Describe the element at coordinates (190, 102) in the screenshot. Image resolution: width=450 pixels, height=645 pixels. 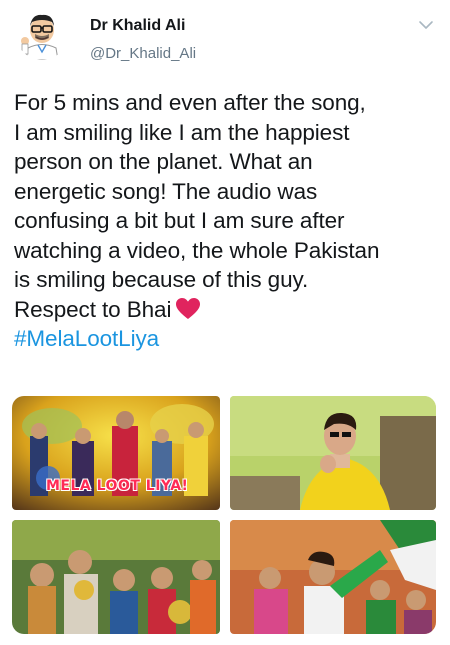
I see `tweet-text-line: For 5 mins and even after the song,` at that location.